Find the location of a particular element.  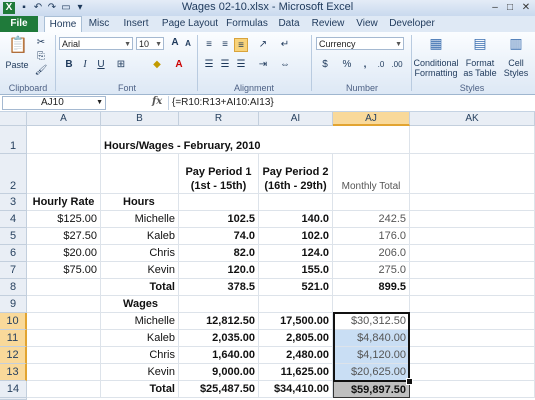

cell-r11: 2,035.00 is located at coordinates (219, 338).